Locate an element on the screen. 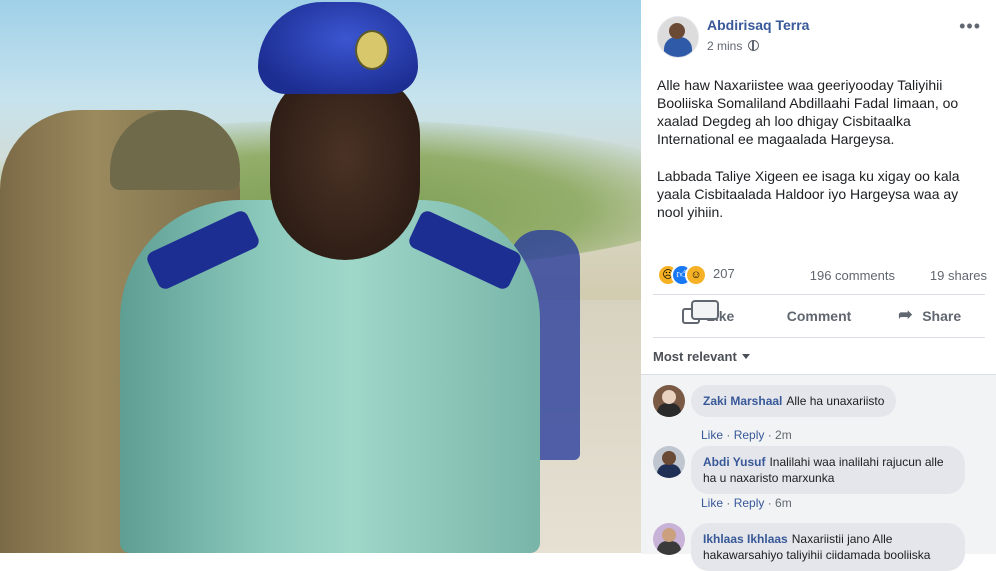  comment-time: 6m is located at coordinates (783, 503).